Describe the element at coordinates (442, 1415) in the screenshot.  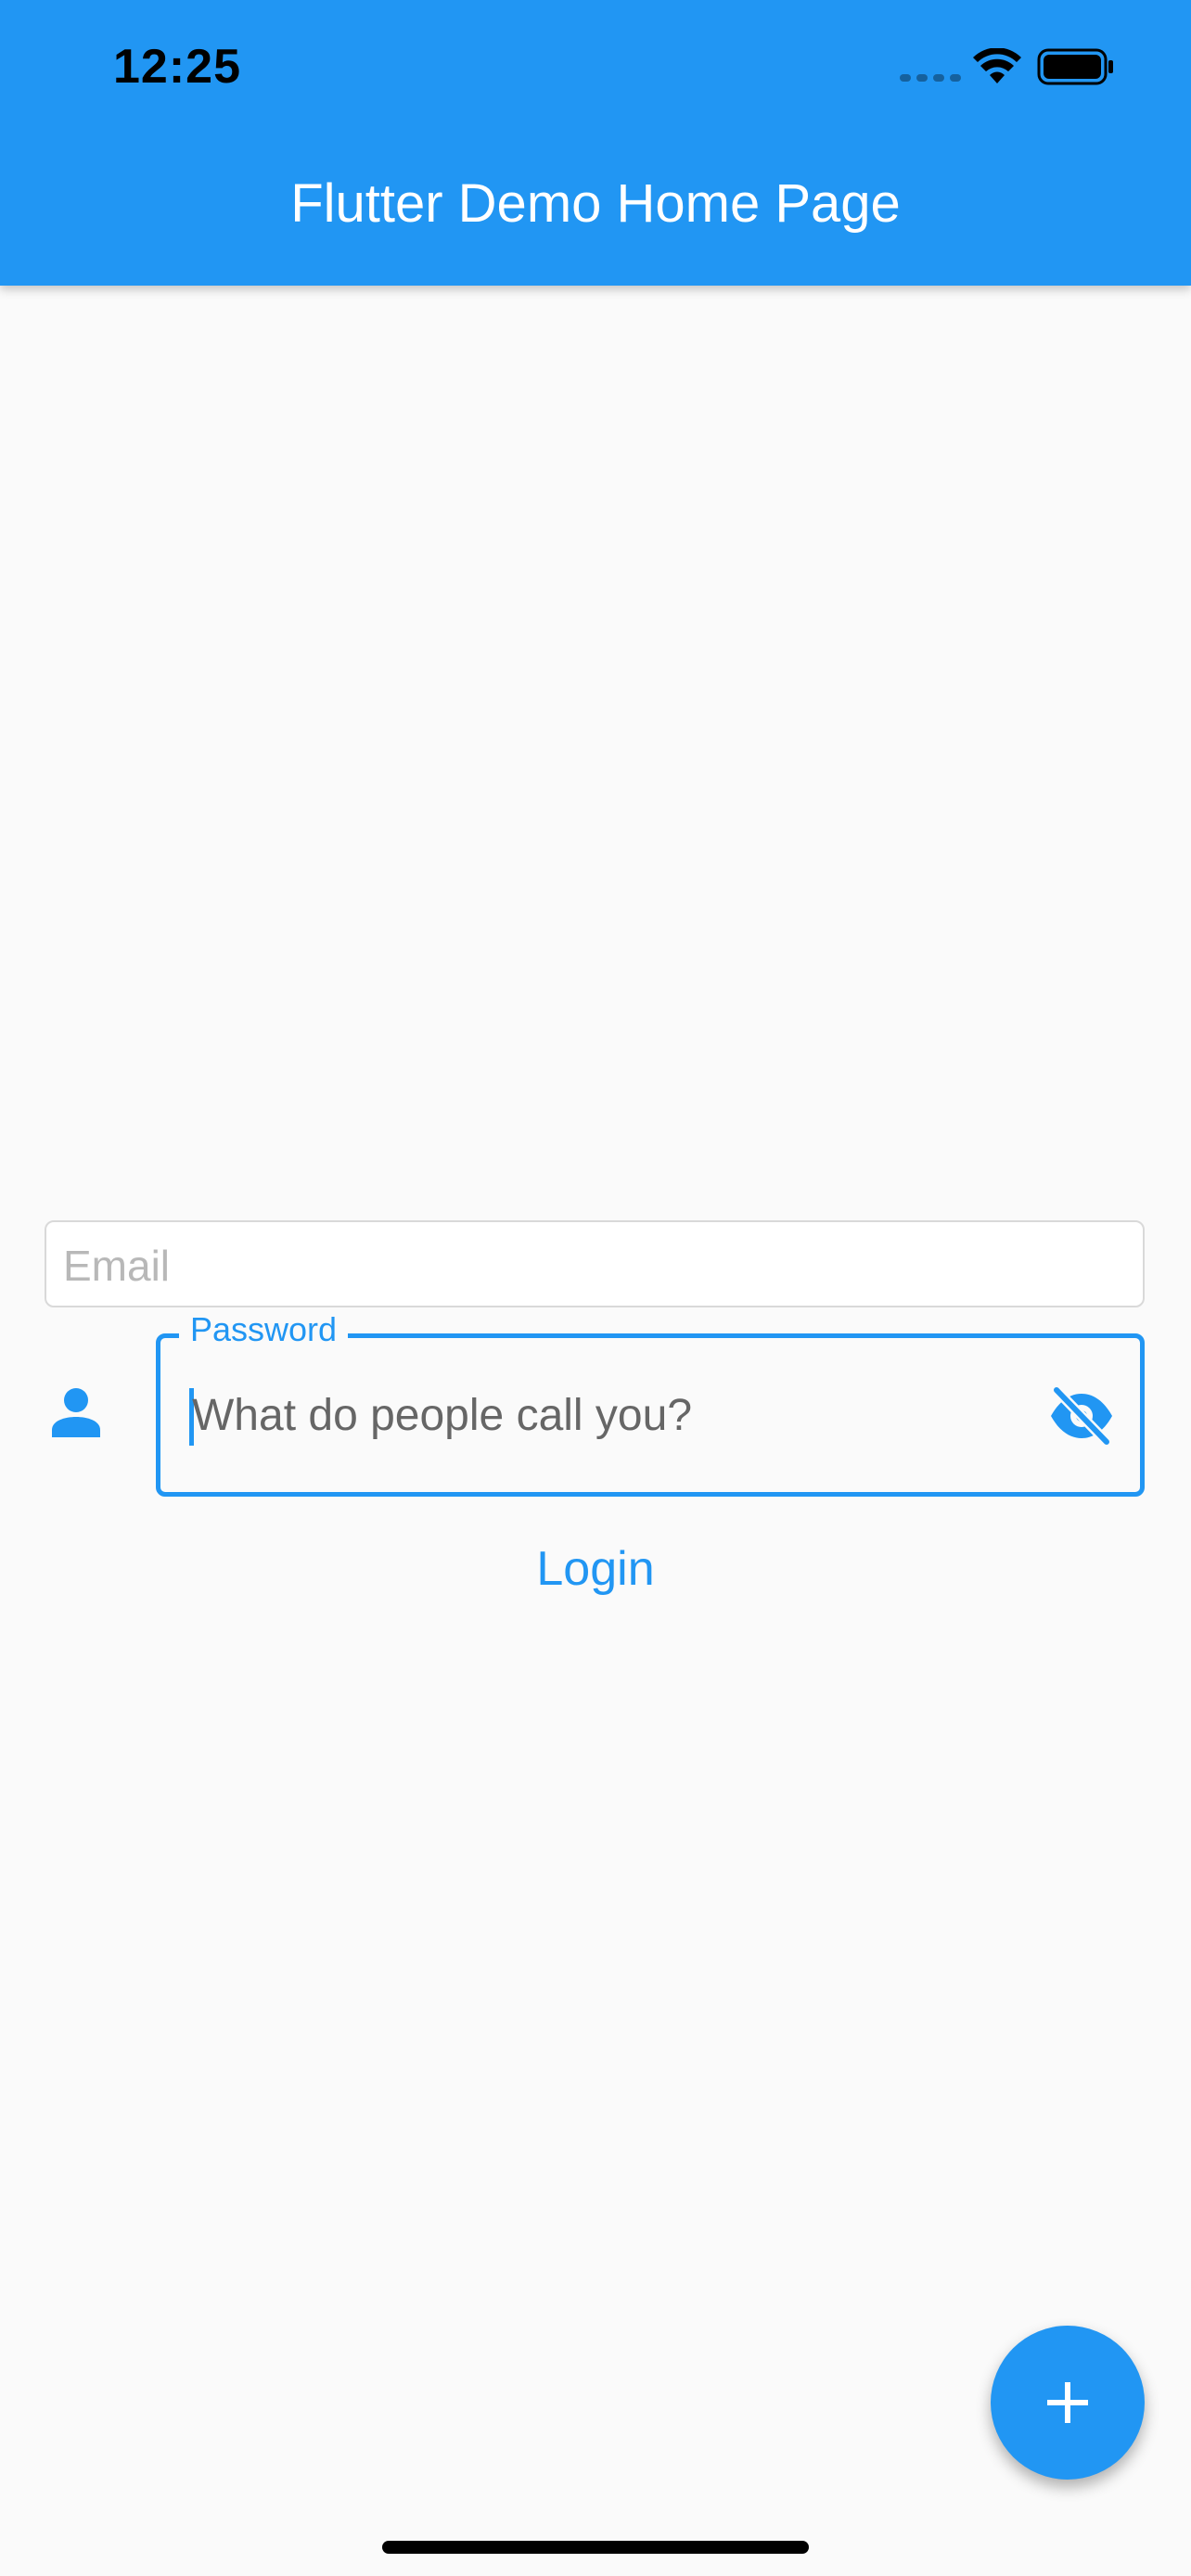
I see `password-hint: What do people call you?` at that location.